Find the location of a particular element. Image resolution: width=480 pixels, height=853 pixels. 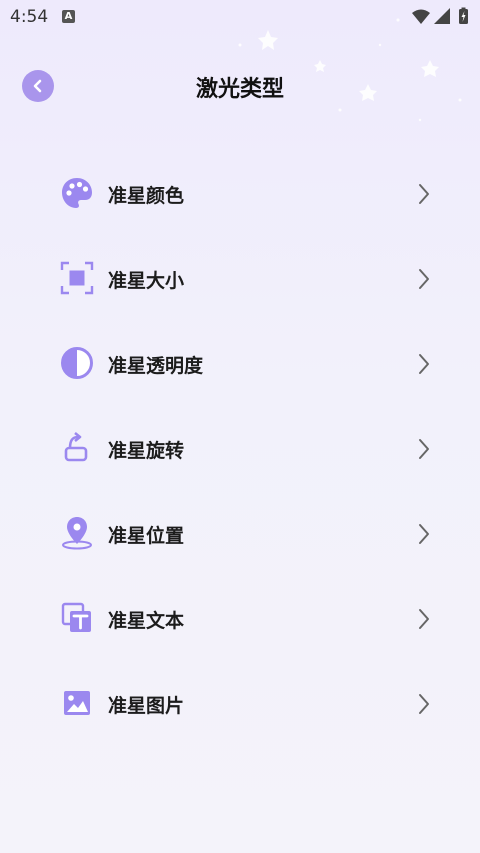

rotate-icon is located at coordinates (76, 446).